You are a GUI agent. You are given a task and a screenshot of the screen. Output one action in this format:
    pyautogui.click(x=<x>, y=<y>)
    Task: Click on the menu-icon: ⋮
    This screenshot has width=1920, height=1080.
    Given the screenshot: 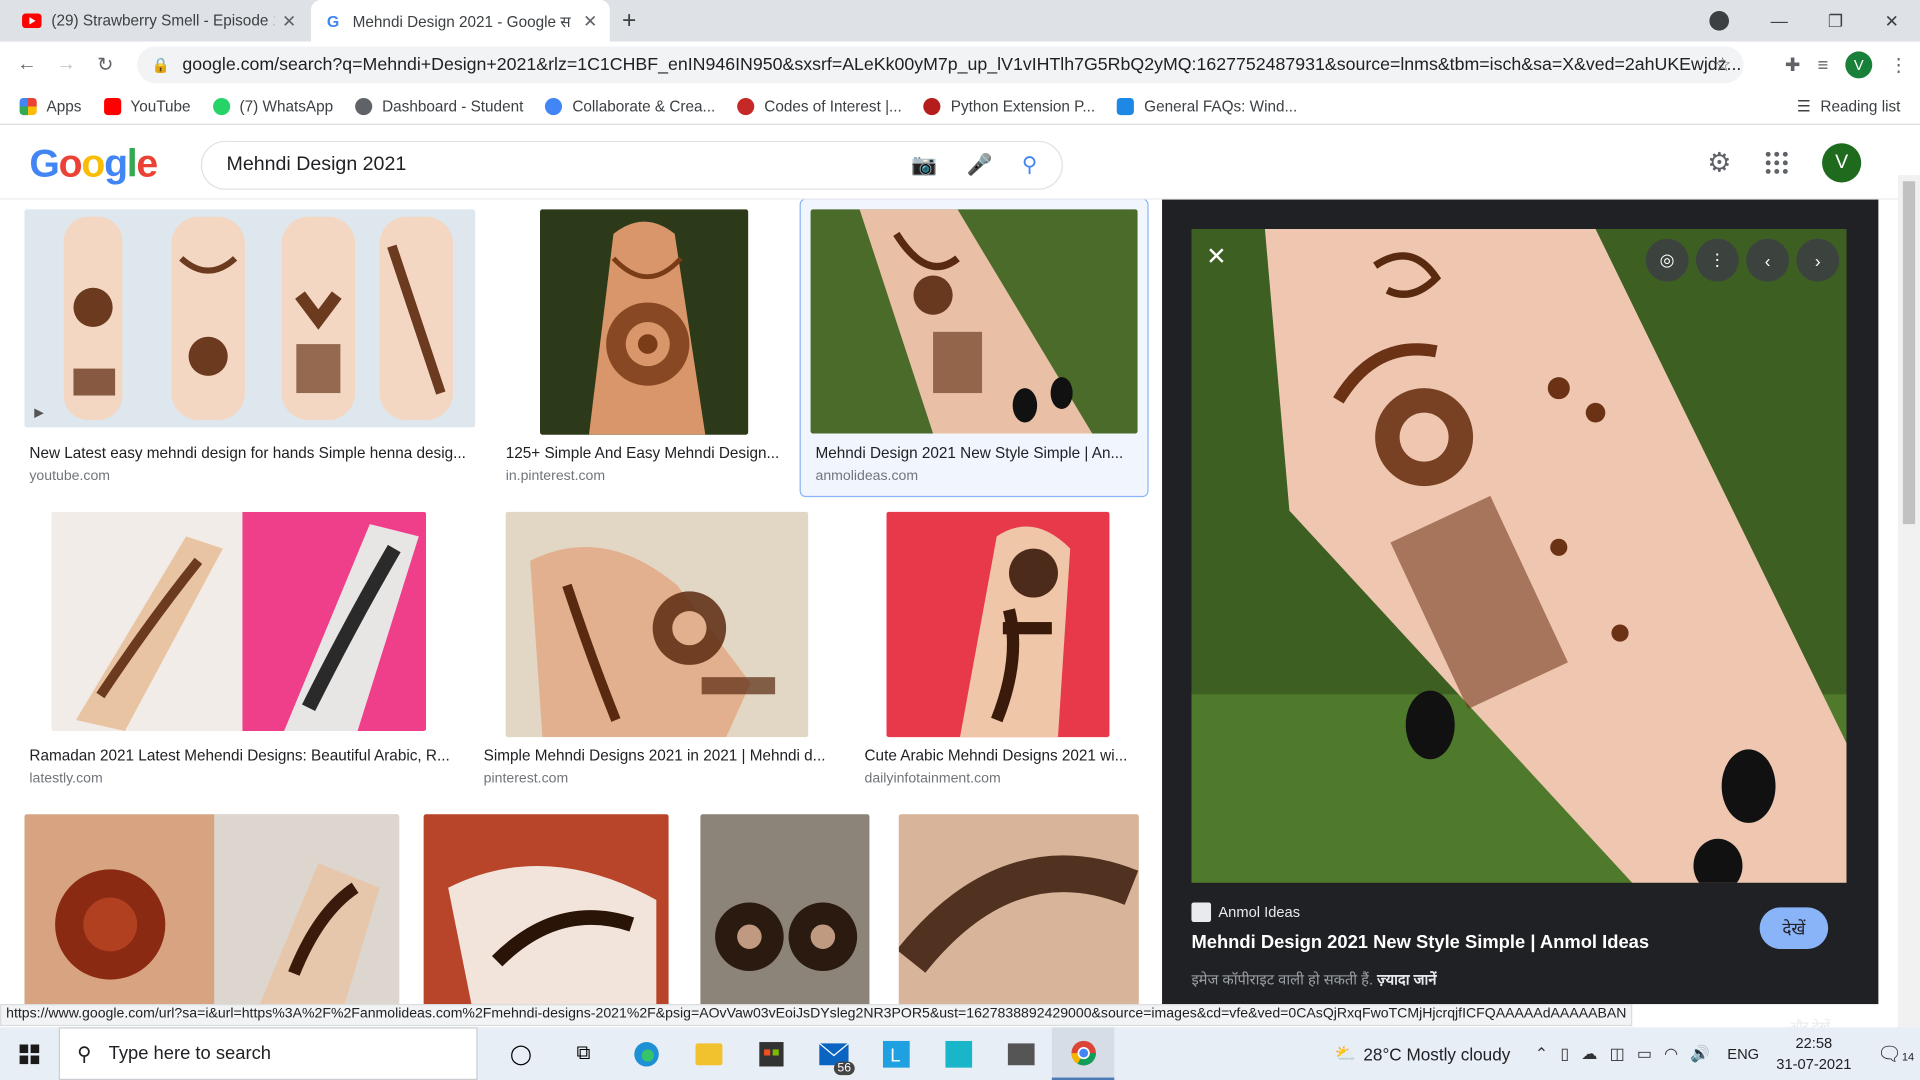 What is the action you would take?
    pyautogui.click(x=1898, y=65)
    